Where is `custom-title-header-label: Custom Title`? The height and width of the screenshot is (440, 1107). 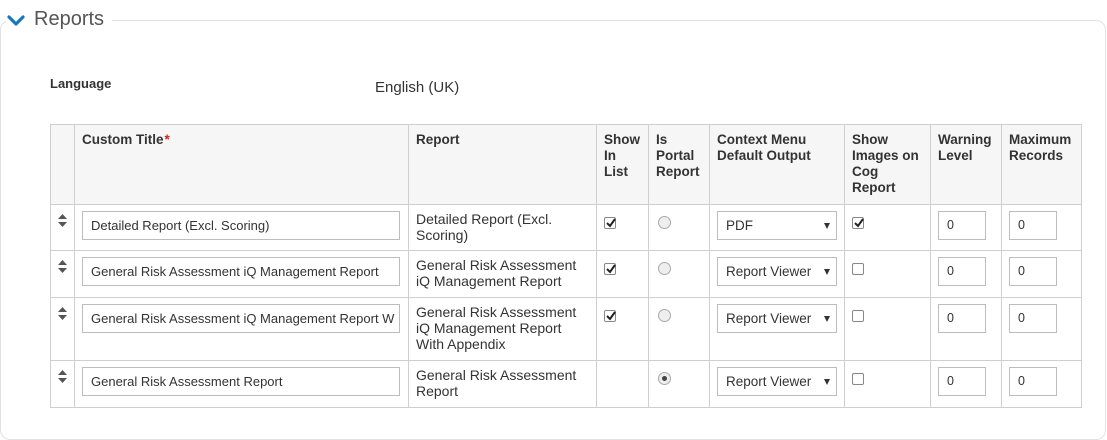
custom-title-header-label: Custom Title is located at coordinates (123, 139).